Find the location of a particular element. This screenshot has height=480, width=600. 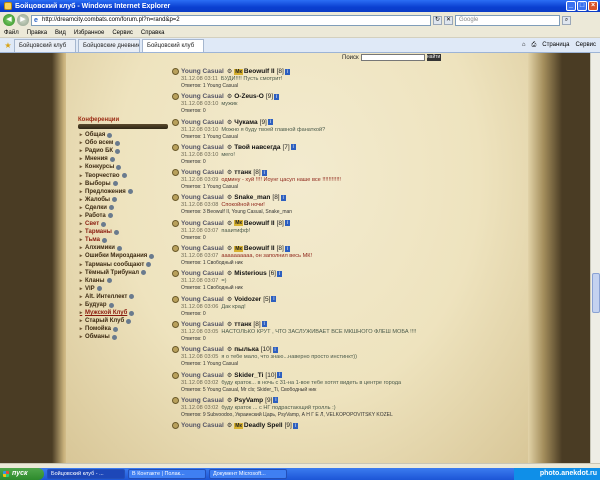

stop-icon: ✕ is located at coordinates (448, 20).